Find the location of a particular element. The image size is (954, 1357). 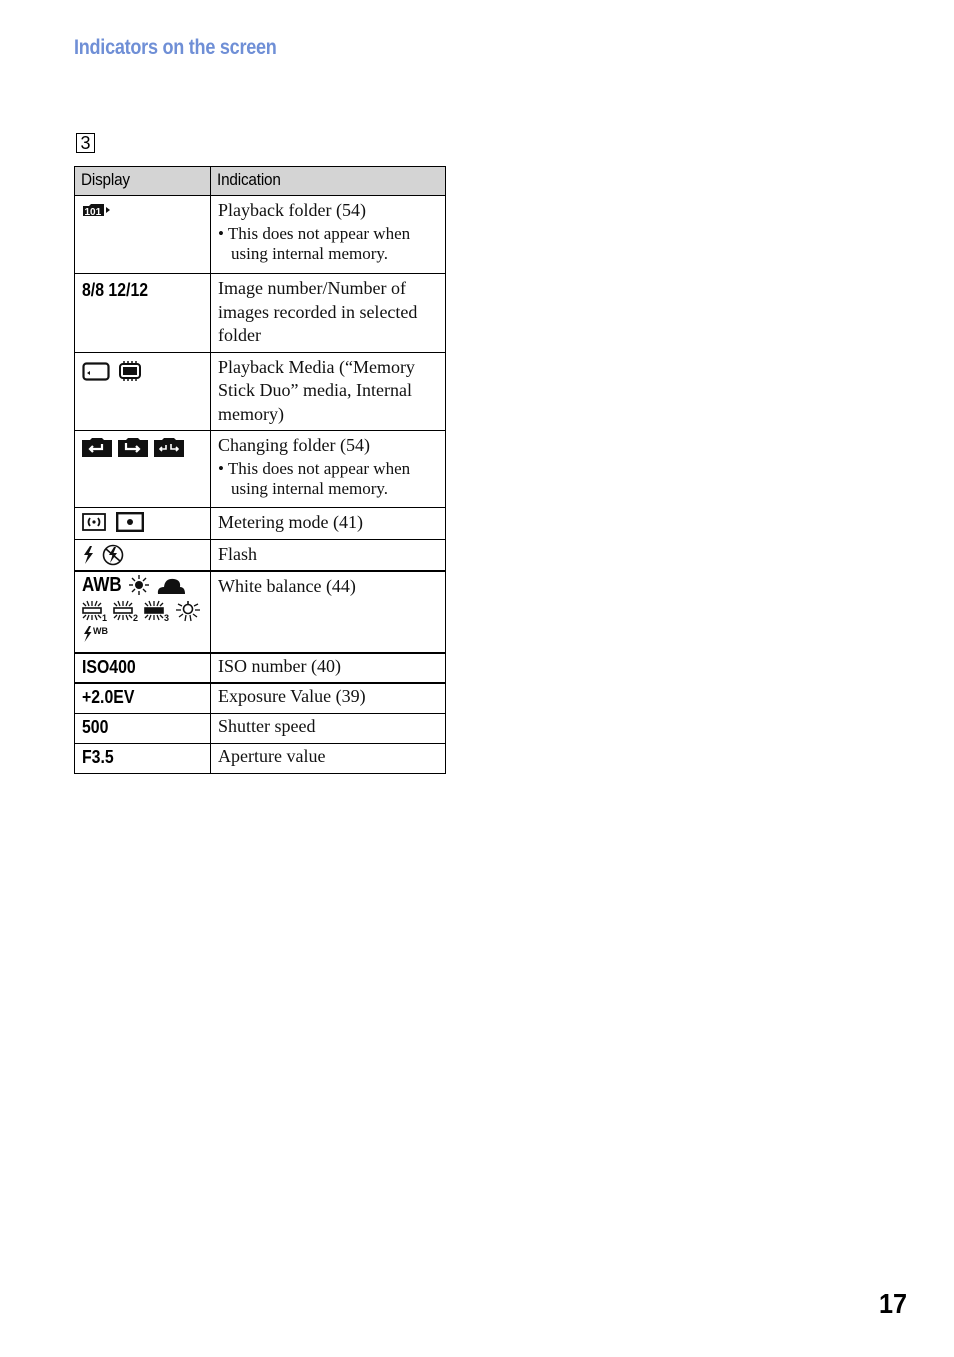

display-cell: ISO400 is located at coordinates (142, 668).